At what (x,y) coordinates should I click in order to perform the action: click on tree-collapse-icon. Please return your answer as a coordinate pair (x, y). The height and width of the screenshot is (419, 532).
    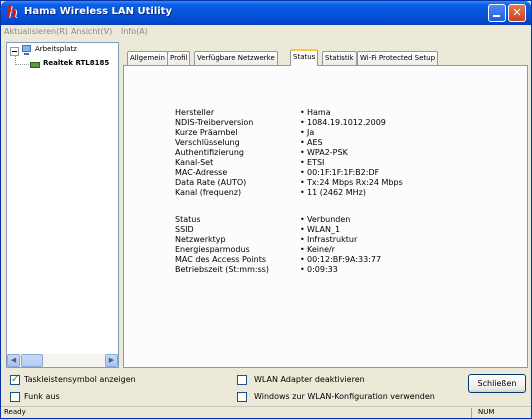
    Looking at the image, I should click on (14, 51).